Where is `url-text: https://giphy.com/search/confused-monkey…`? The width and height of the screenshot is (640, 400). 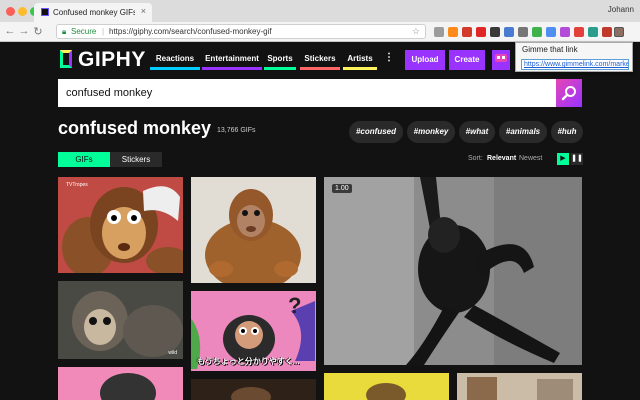 url-text: https://giphy.com/search/confused-monkey… is located at coordinates (190, 31).